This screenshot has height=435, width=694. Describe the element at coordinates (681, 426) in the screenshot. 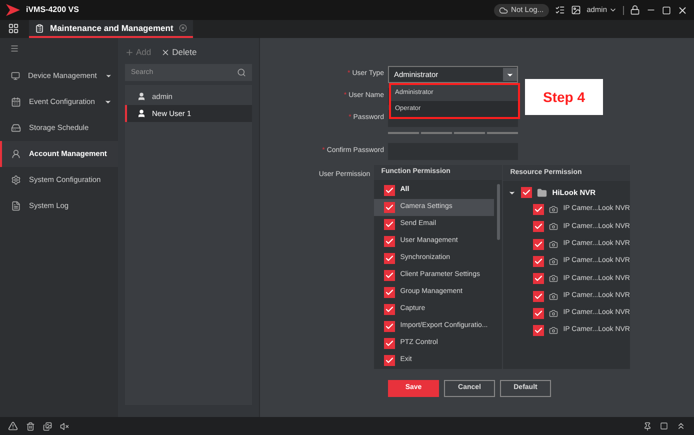

I see `expand-up-icon` at that location.